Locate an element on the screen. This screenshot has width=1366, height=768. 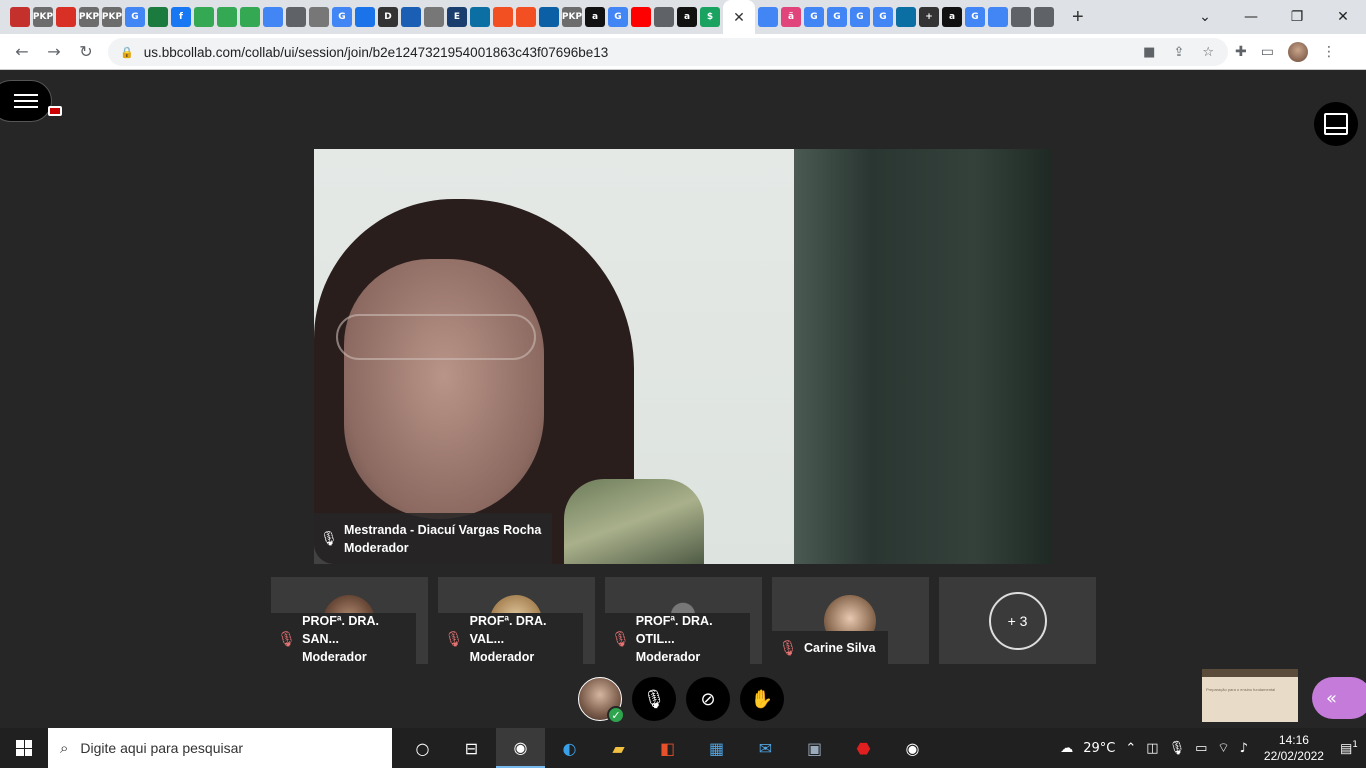
weather-temp: 29°C is located at coordinates (1099, 748).